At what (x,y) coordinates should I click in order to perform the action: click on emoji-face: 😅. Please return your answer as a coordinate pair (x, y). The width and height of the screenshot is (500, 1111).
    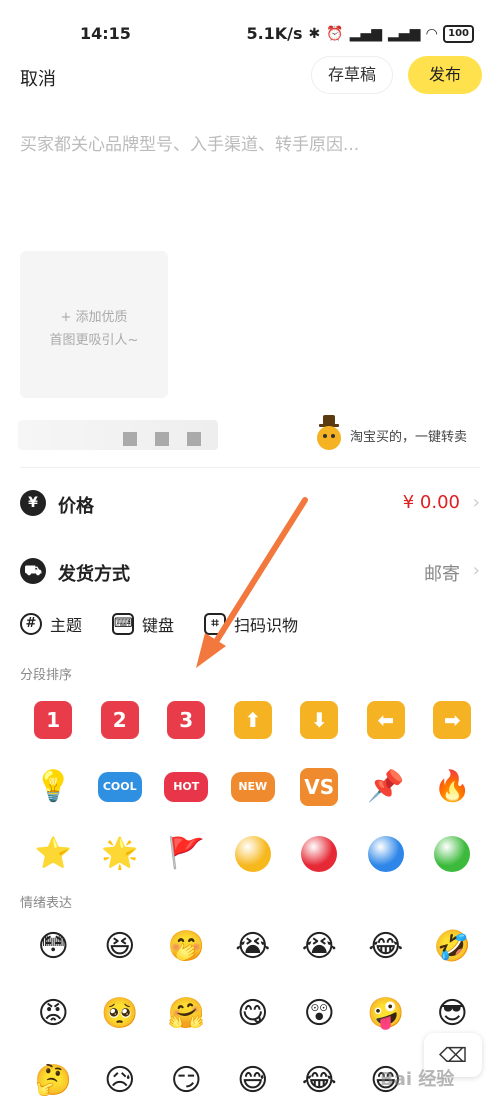
    Looking at the image, I should click on (253, 1080).